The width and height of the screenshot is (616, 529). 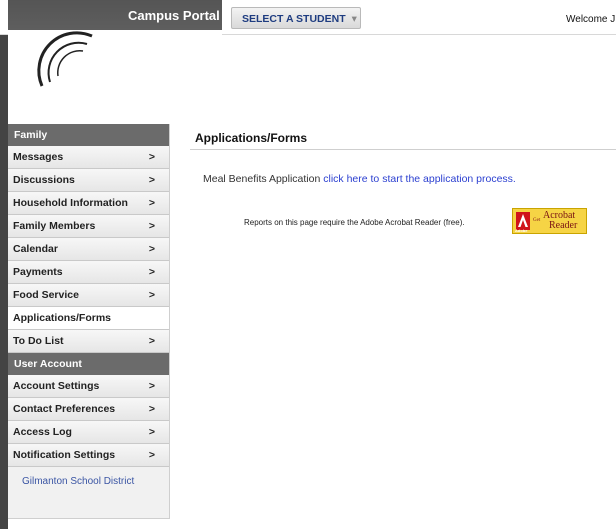 What do you see at coordinates (88, 341) in the screenshot?
I see `sidebar-item-to-do-list: To Do List >` at bounding box center [88, 341].